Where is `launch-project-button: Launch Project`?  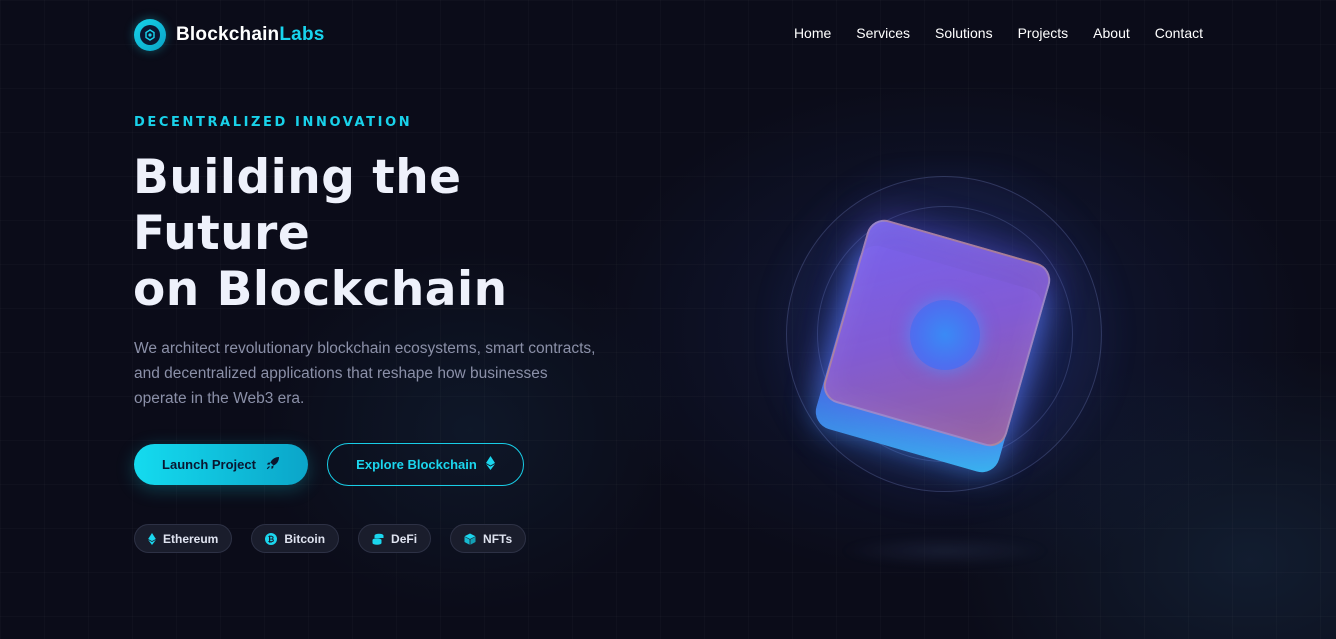 launch-project-button: Launch Project is located at coordinates (221, 464).